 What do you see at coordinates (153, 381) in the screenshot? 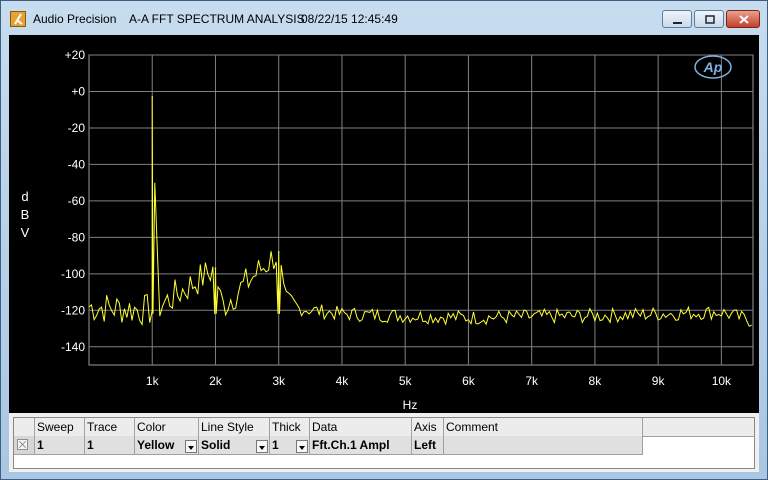
I see `x-tick-label: 1k` at bounding box center [153, 381].